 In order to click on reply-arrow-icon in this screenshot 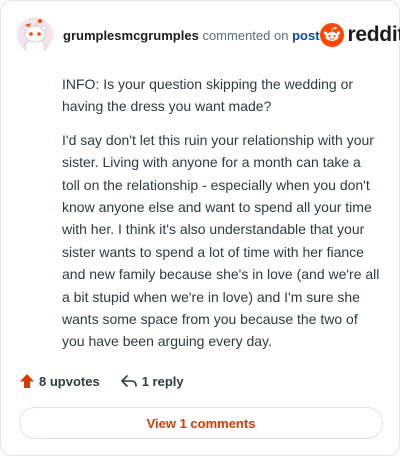, I will do `click(128, 381)`.